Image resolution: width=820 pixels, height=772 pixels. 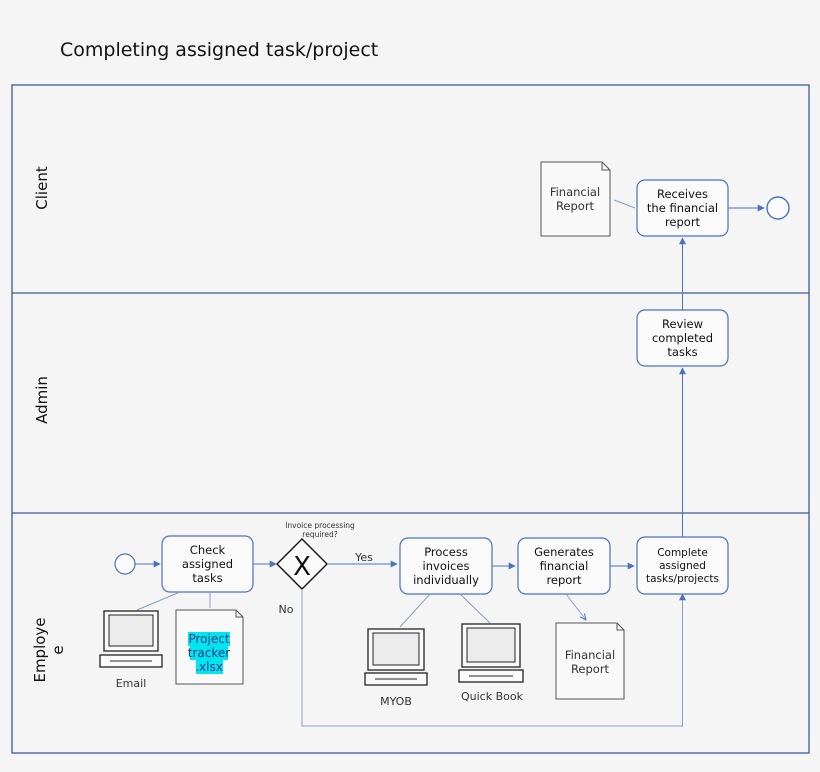 What do you see at coordinates (125, 564) in the screenshot?
I see `start-event` at bounding box center [125, 564].